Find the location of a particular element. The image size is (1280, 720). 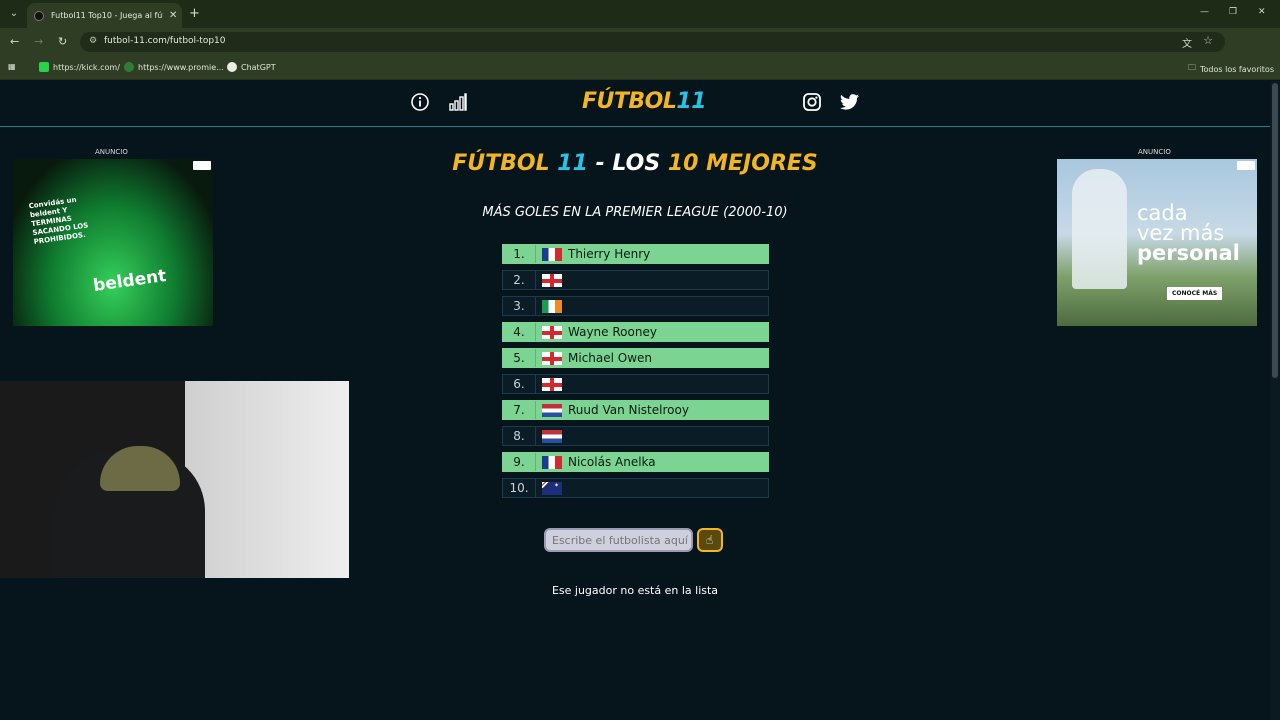

player-name: Ruud Van Nistelrooy is located at coordinates (628, 410).